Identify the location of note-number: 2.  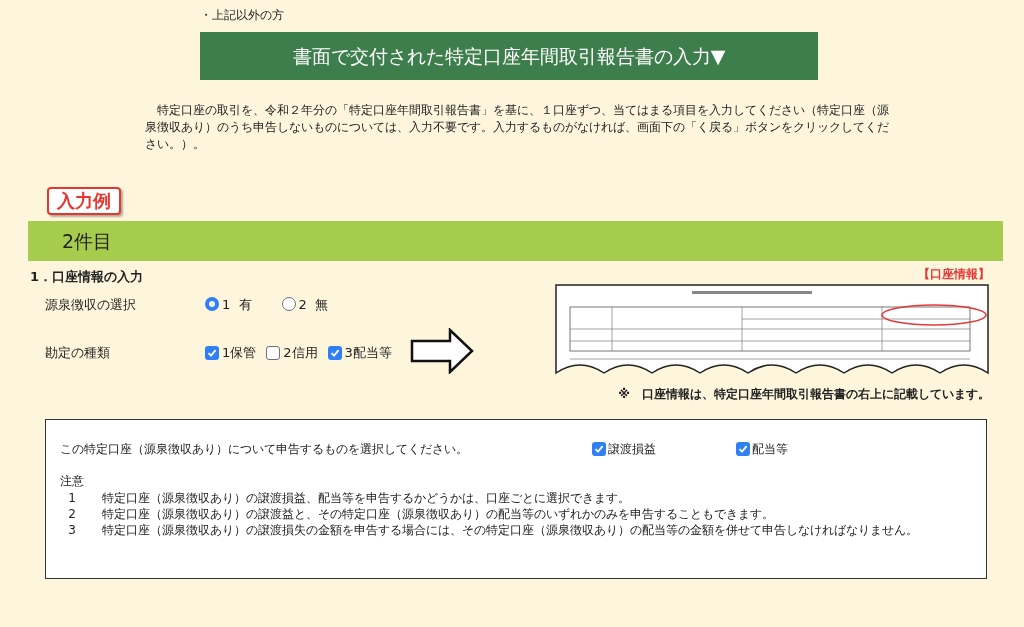
(72, 514).